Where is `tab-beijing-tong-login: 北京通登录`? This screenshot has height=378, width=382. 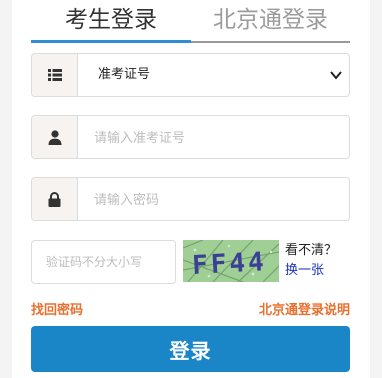 tab-beijing-tong-login: 北京通登录 is located at coordinates (270, 20).